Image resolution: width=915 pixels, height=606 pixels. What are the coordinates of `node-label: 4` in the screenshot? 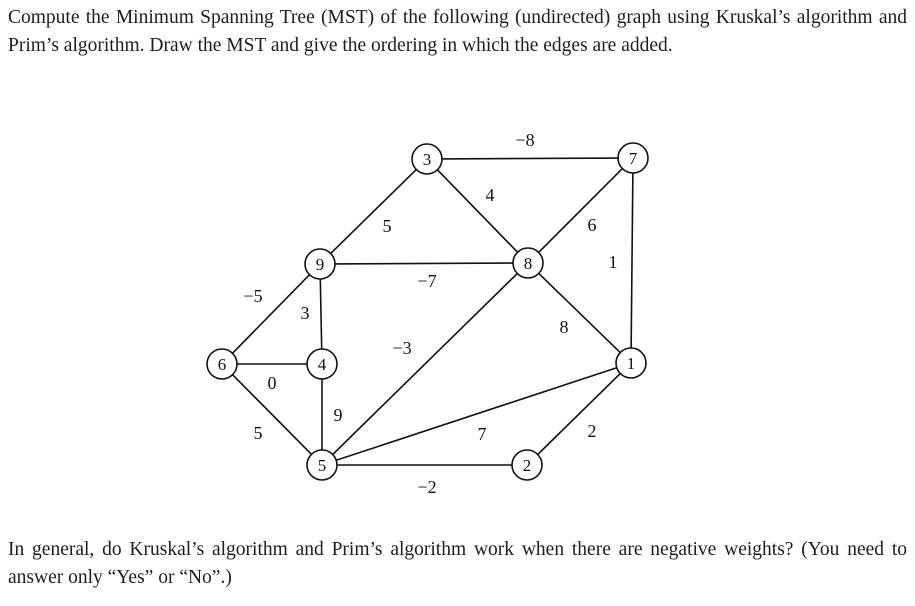 It's located at (322, 364).